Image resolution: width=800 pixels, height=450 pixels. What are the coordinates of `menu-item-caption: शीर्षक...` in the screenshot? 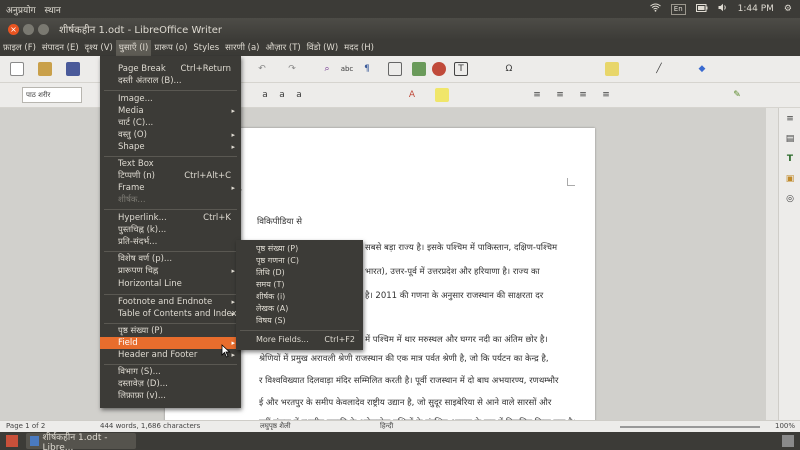 It's located at (170, 200).